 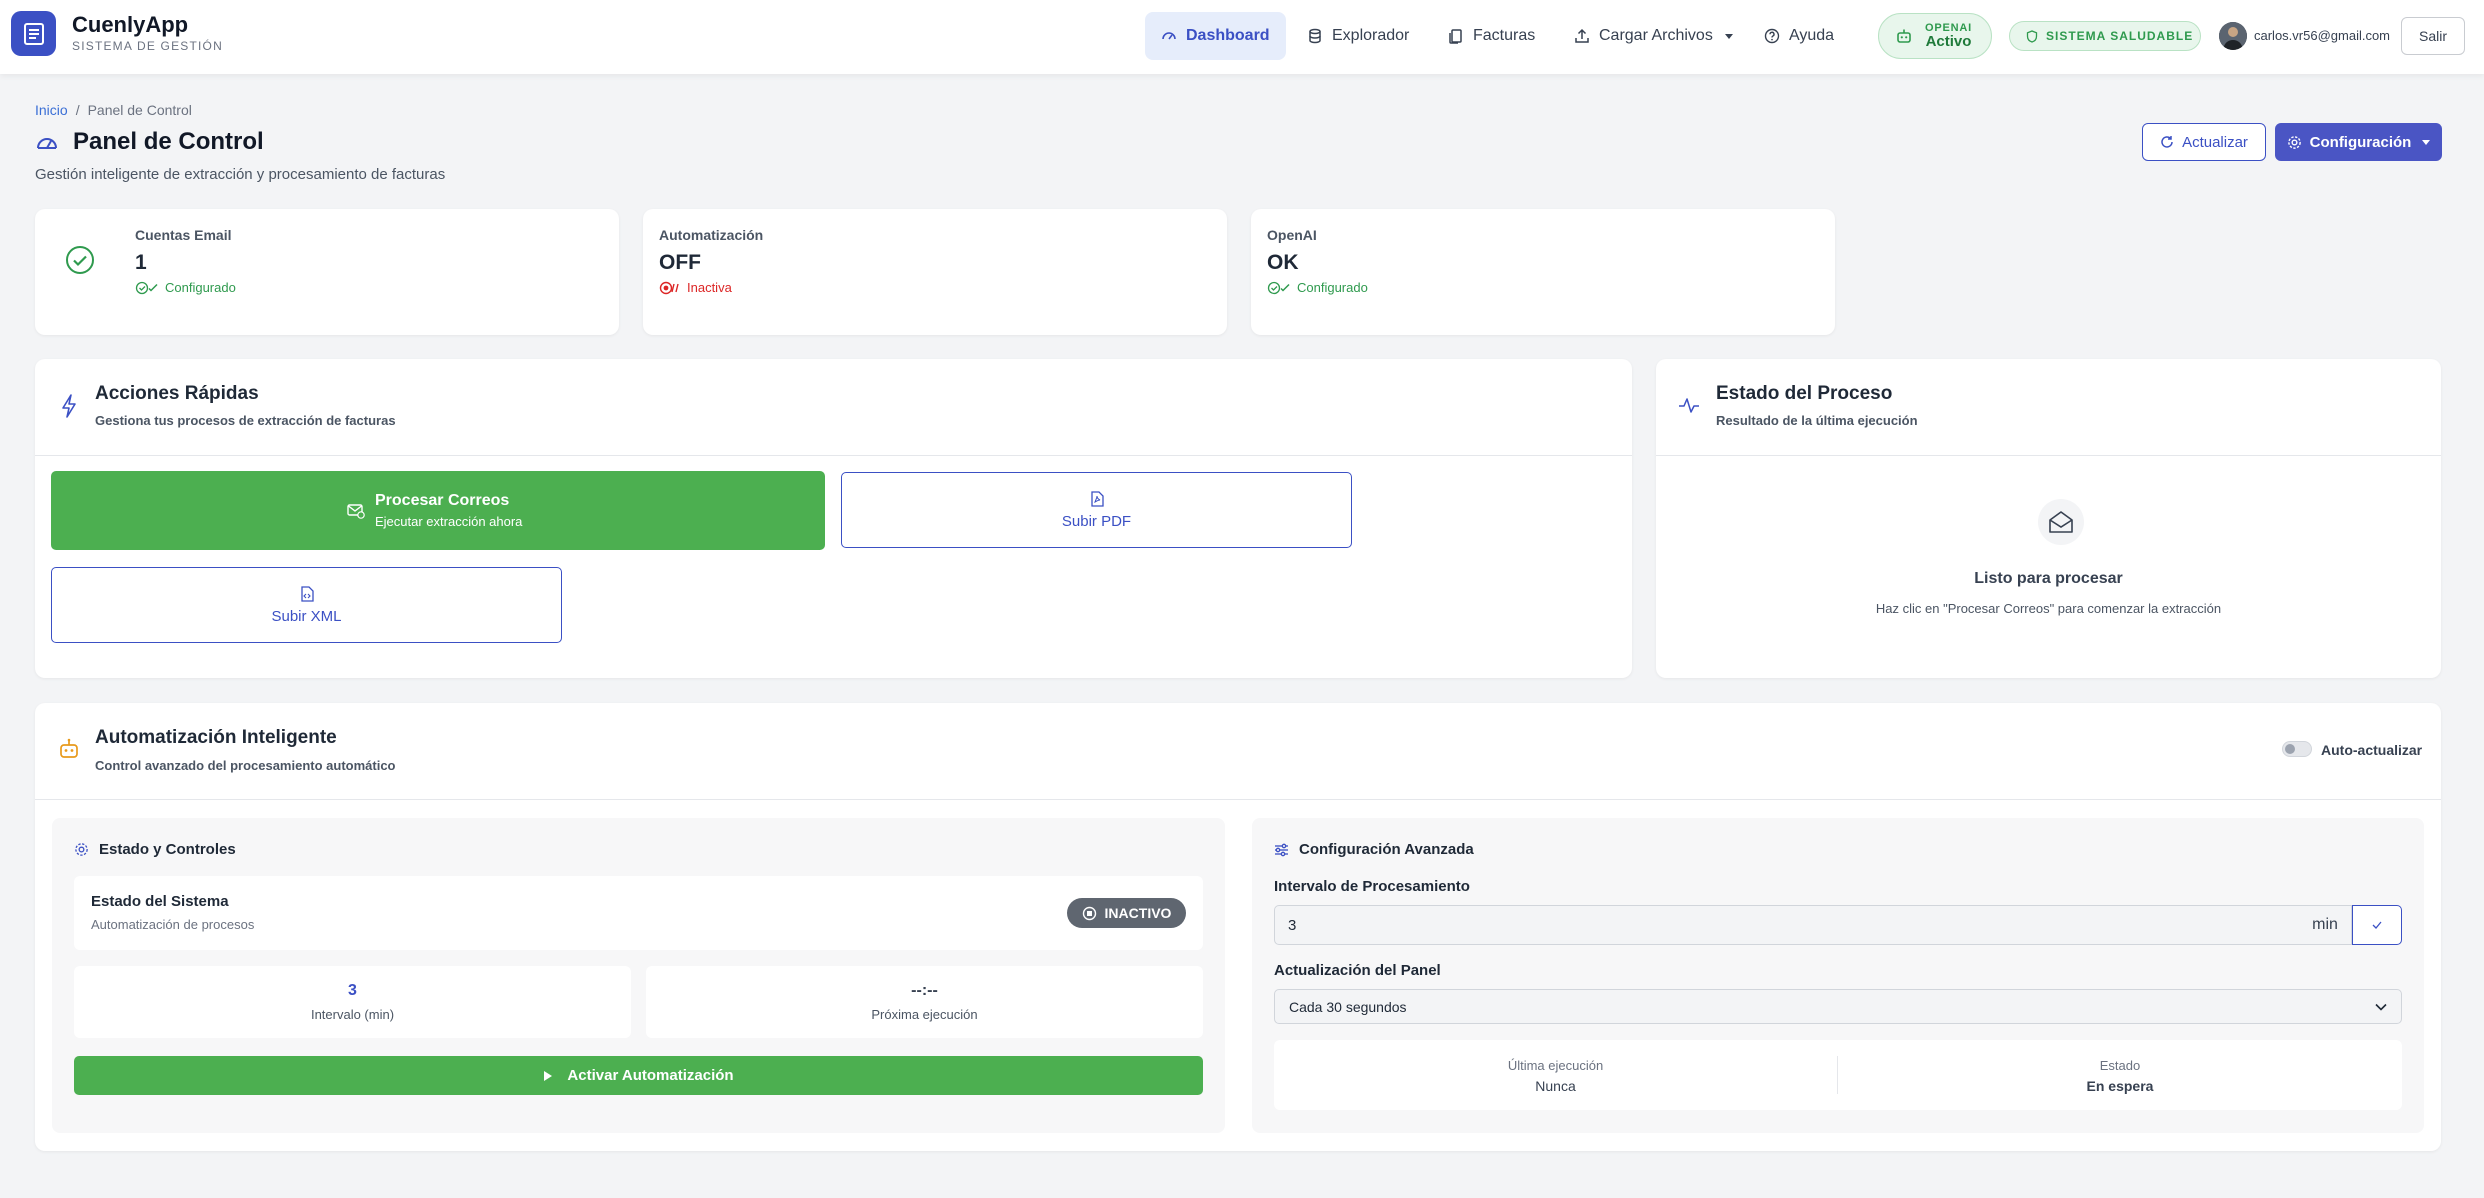 I want to click on status-badge: INACTIVO, so click(x=1126, y=913).